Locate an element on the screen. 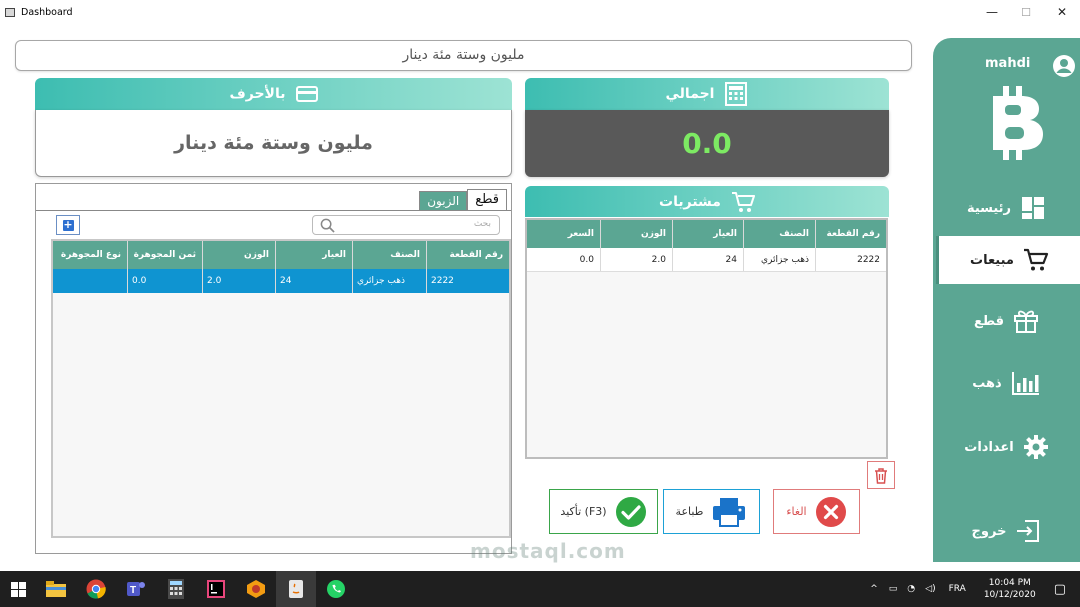  battery-icon: ▭ is located at coordinates (893, 589).